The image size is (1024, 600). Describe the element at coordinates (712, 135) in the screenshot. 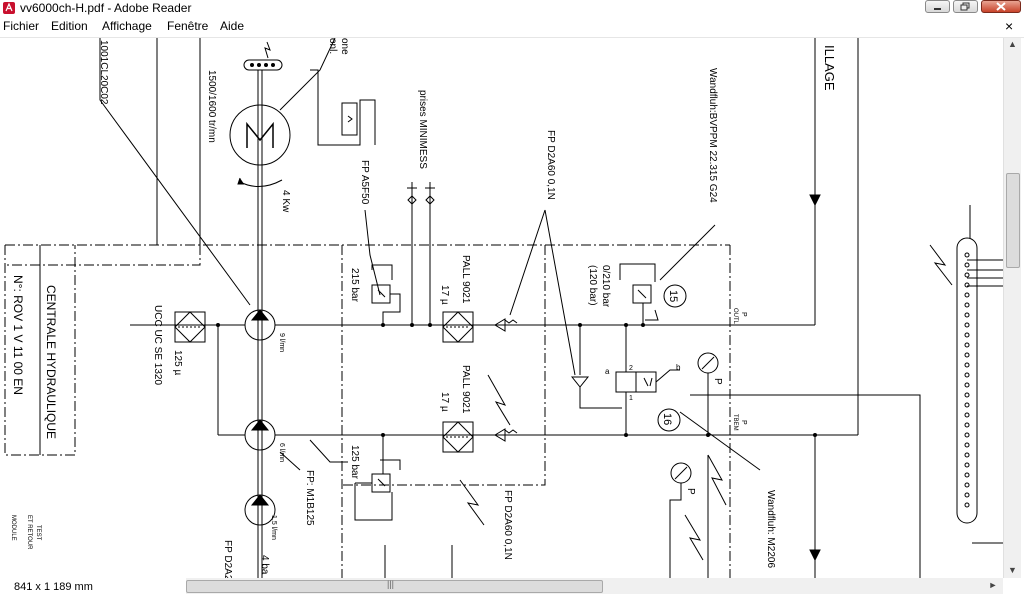

I see `label-wandfluh-top: Wandfluh:BVPPM 22.315 G24` at that location.